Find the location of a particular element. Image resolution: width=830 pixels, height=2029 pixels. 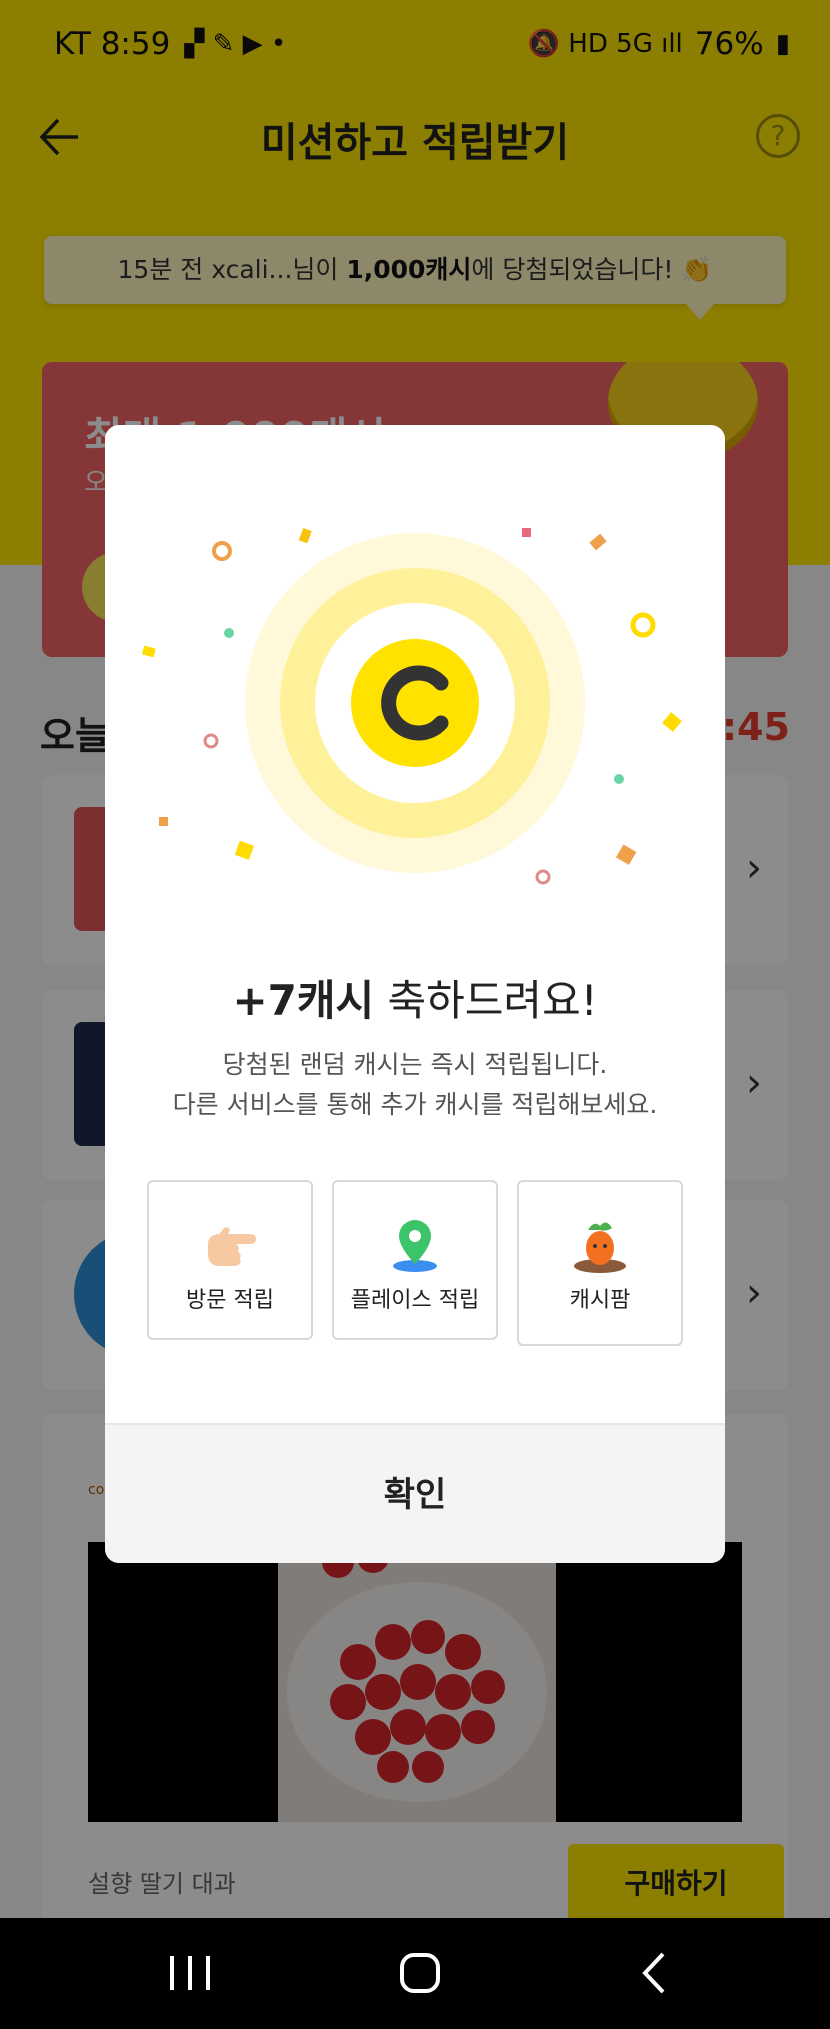

confirm-button: 확인 is located at coordinates (415, 1494).